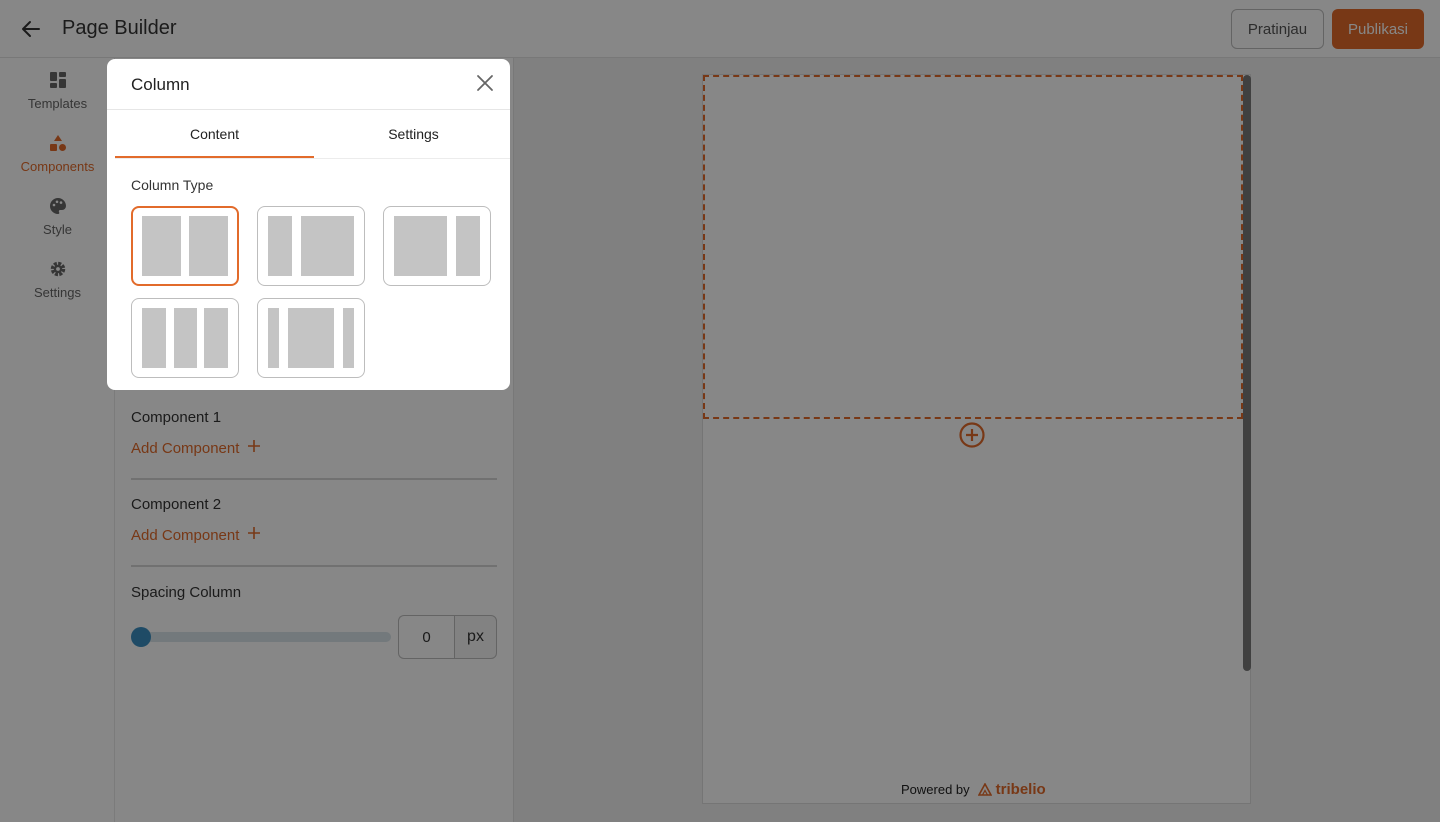 The width and height of the screenshot is (1440, 822). I want to click on tab-settings: Settings, so click(413, 134).